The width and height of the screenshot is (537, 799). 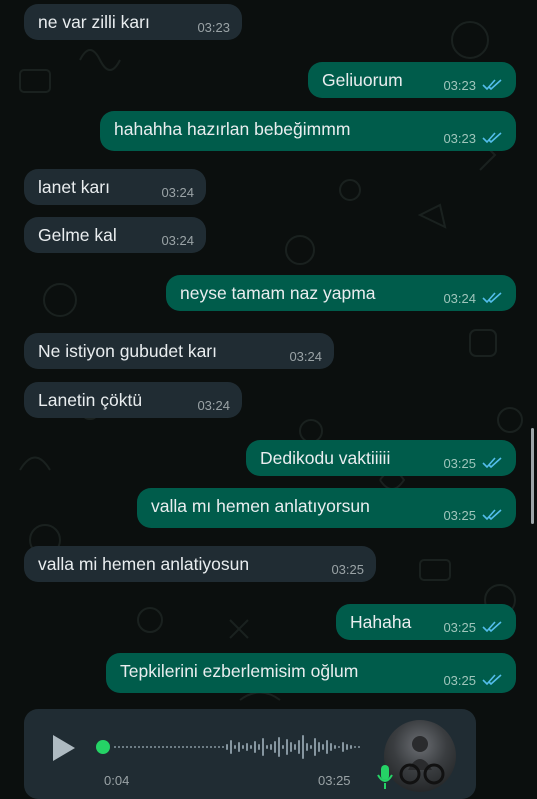 What do you see at coordinates (144, 564) in the screenshot?
I see `message-text: valla mi hemen anlatiyosun` at bounding box center [144, 564].